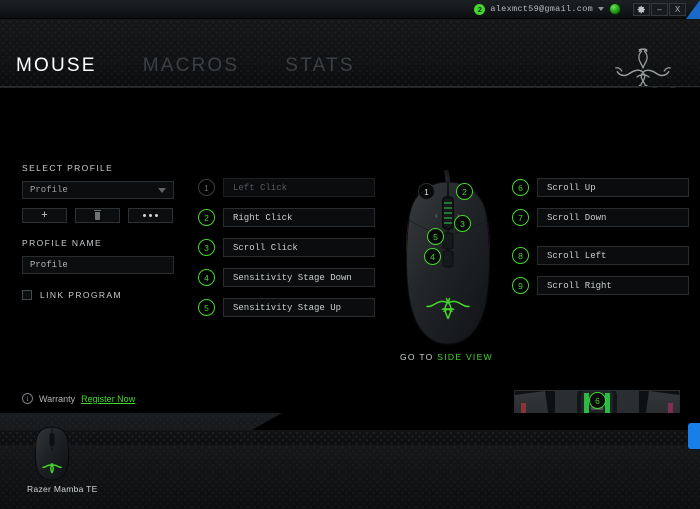 The image size is (700, 509). I want to click on ellipsis-icon, so click(150, 215).